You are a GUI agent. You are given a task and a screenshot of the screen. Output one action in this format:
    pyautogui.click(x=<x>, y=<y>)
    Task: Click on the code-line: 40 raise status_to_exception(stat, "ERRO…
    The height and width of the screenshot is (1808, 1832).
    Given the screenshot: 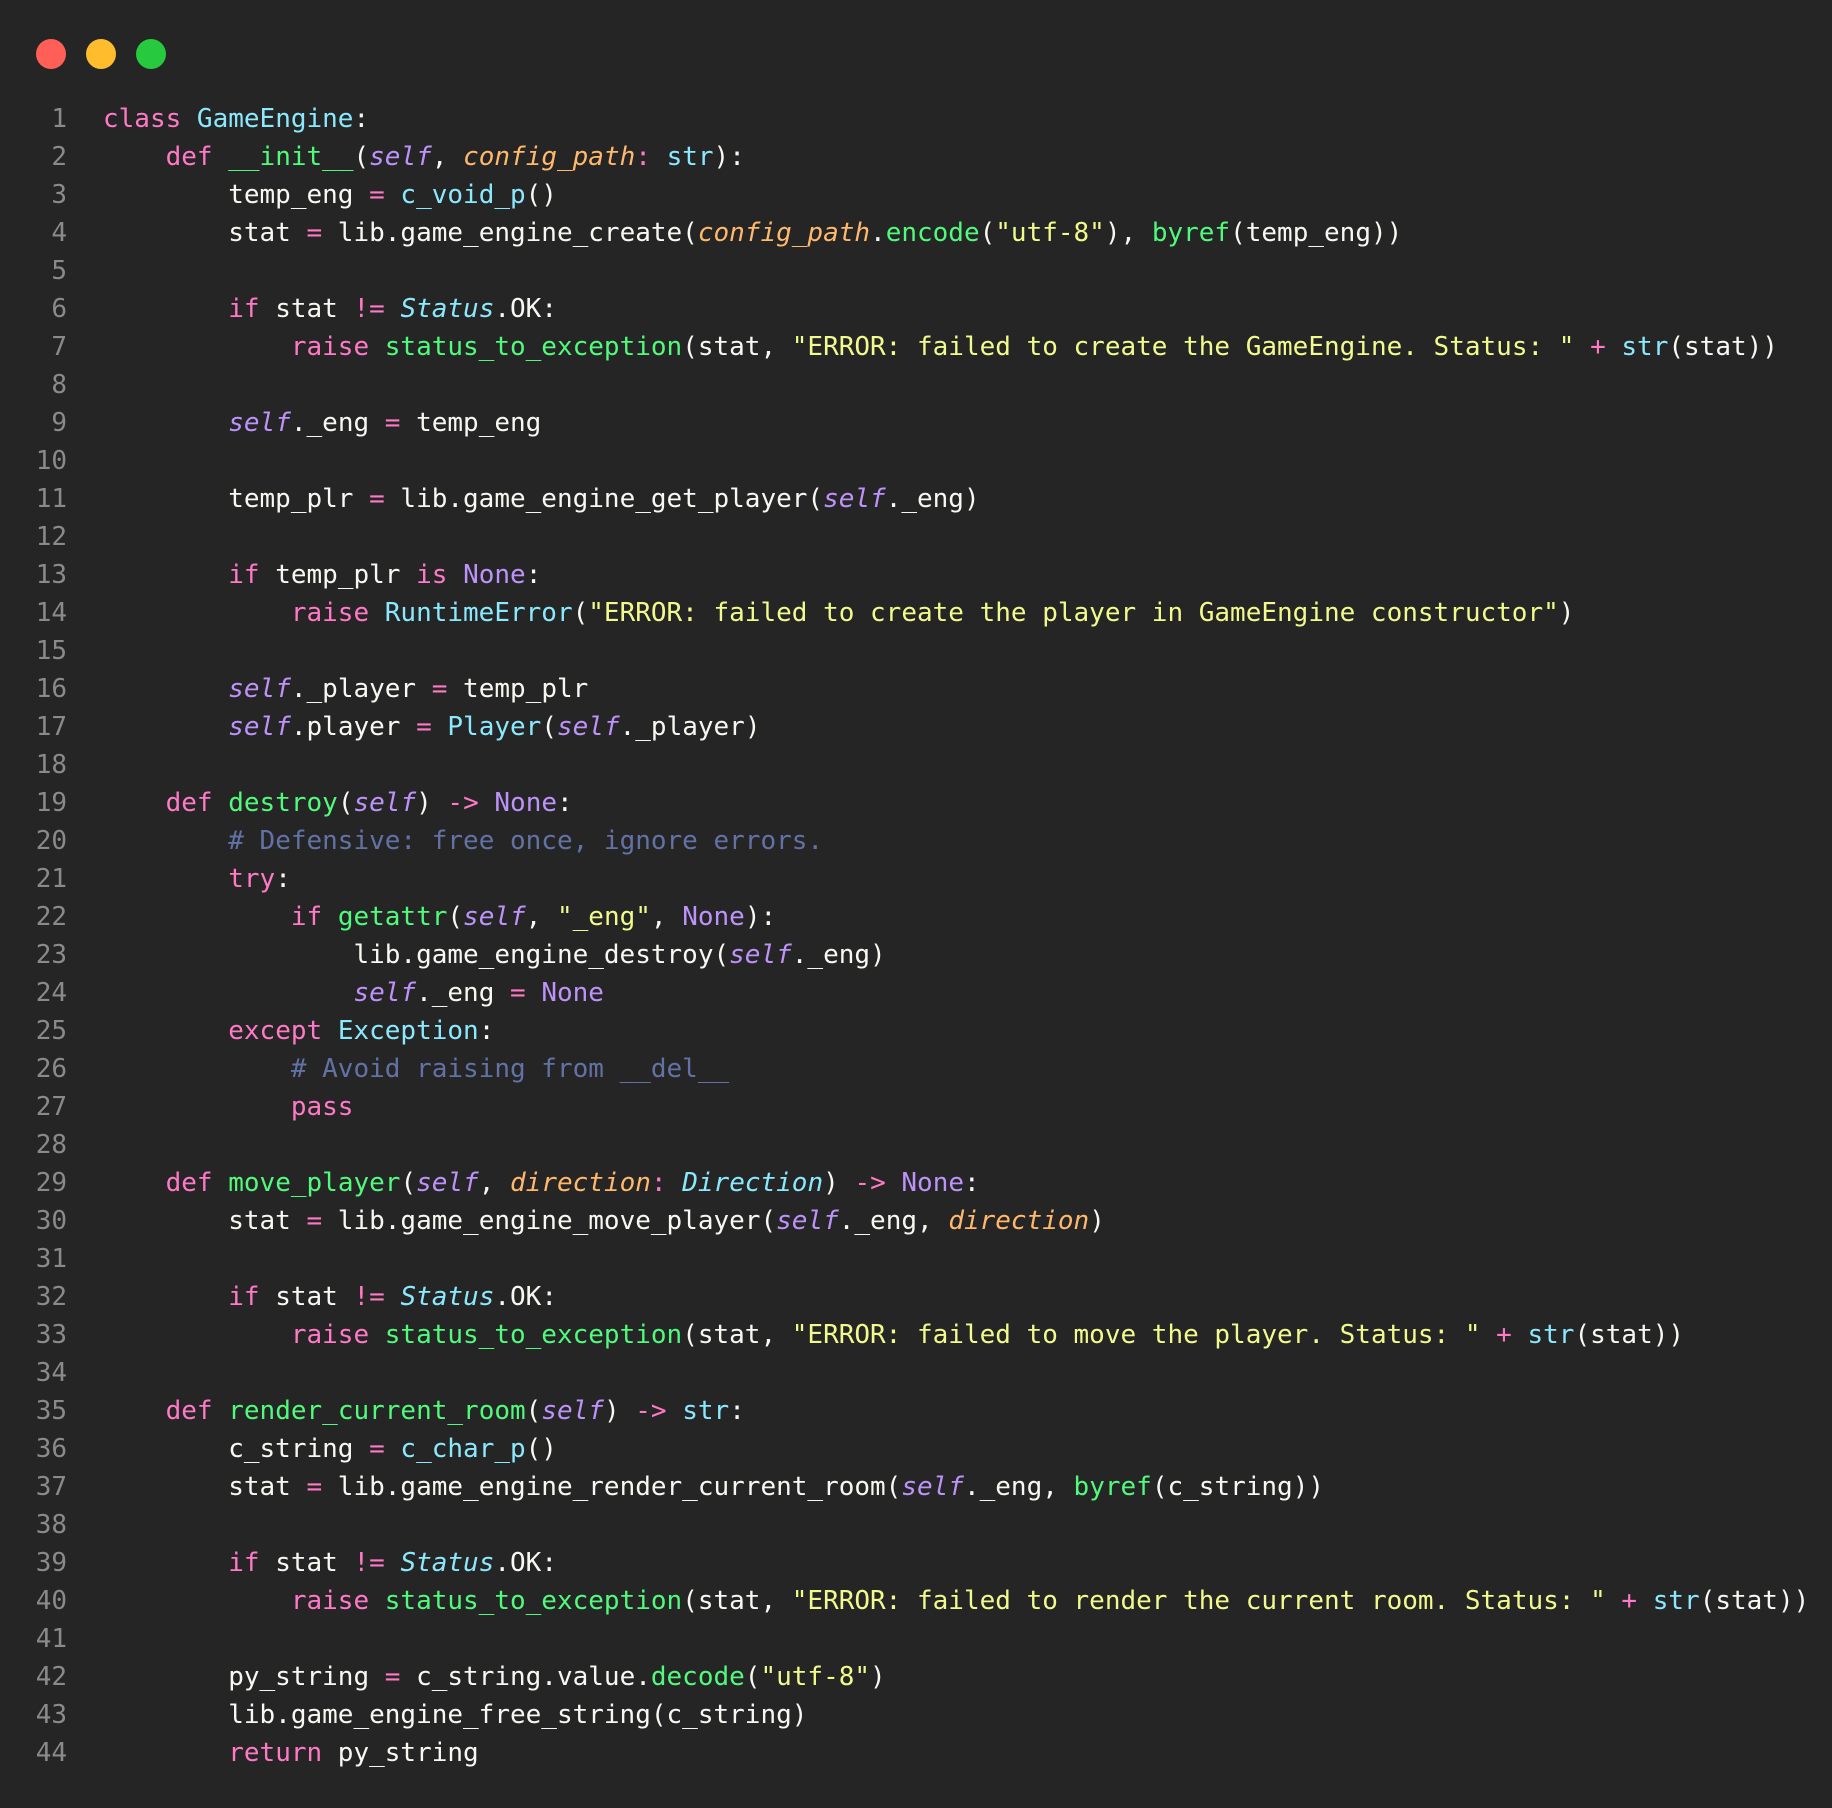 What is the action you would take?
    pyautogui.click(x=916, y=1601)
    